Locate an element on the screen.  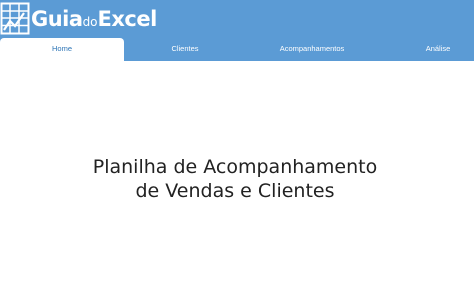
tab-home: Home is located at coordinates (62, 49).